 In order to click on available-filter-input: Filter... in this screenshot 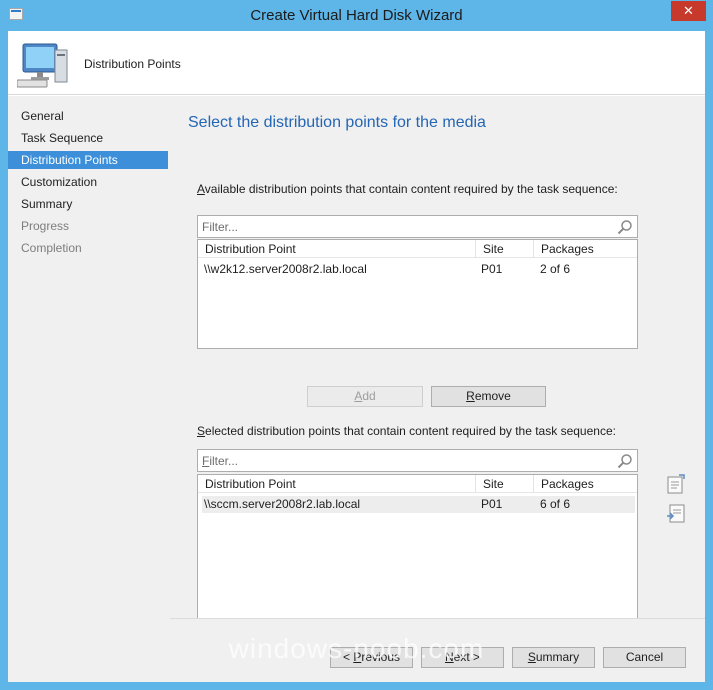, I will do `click(417, 226)`.